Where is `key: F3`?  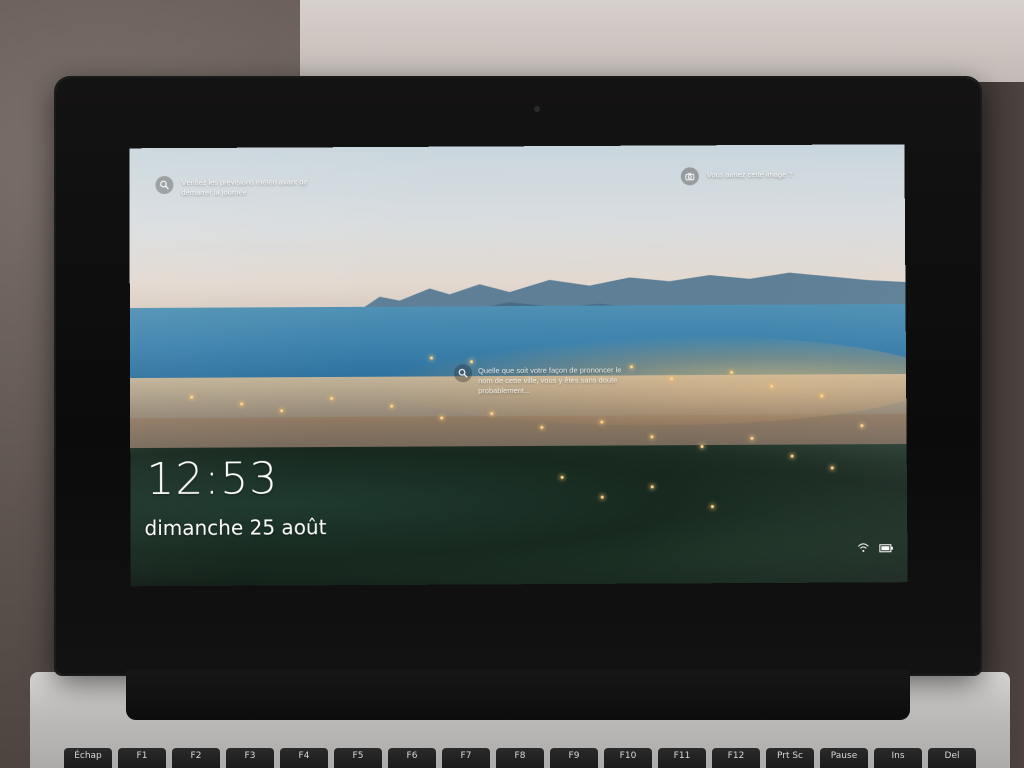 key: F3 is located at coordinates (250, 758).